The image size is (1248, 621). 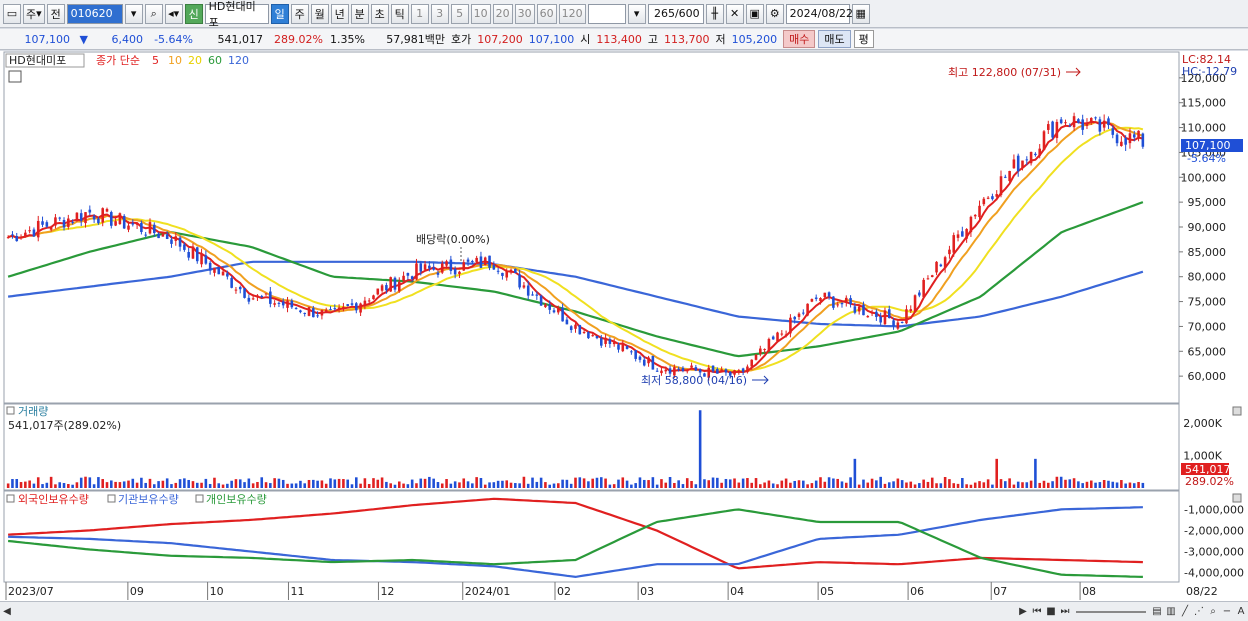 What do you see at coordinates (399, 13) in the screenshot?
I see `tab-tick: 틱` at bounding box center [399, 13].